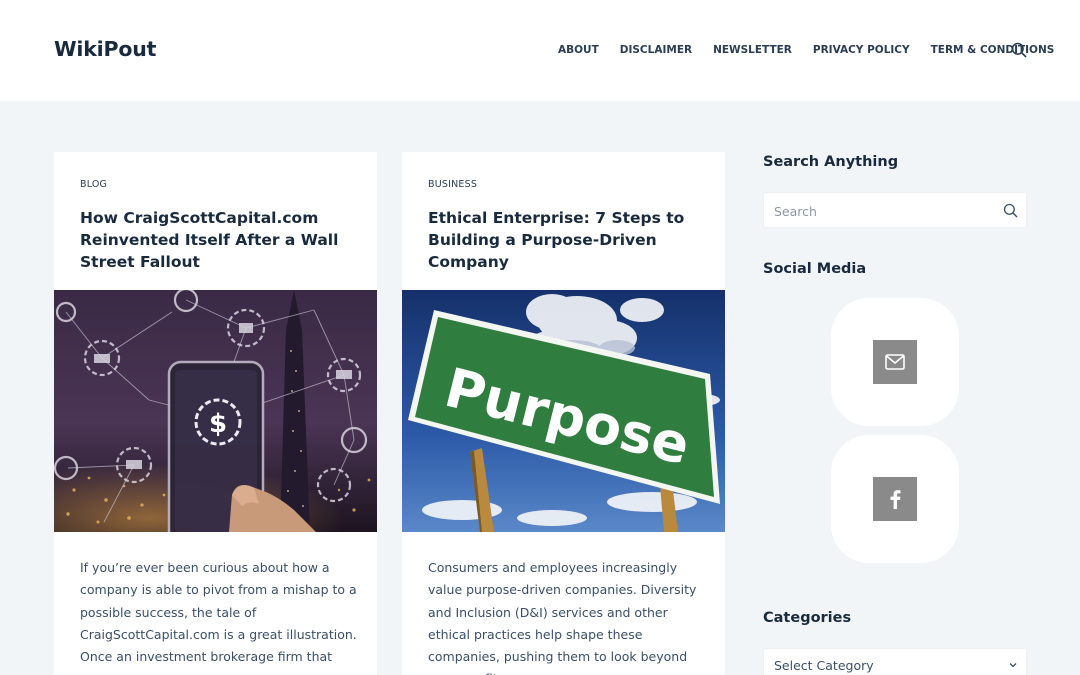 The image size is (1080, 675). What do you see at coordinates (578, 50) in the screenshot?
I see `nav-item-about: ABOUT` at bounding box center [578, 50].